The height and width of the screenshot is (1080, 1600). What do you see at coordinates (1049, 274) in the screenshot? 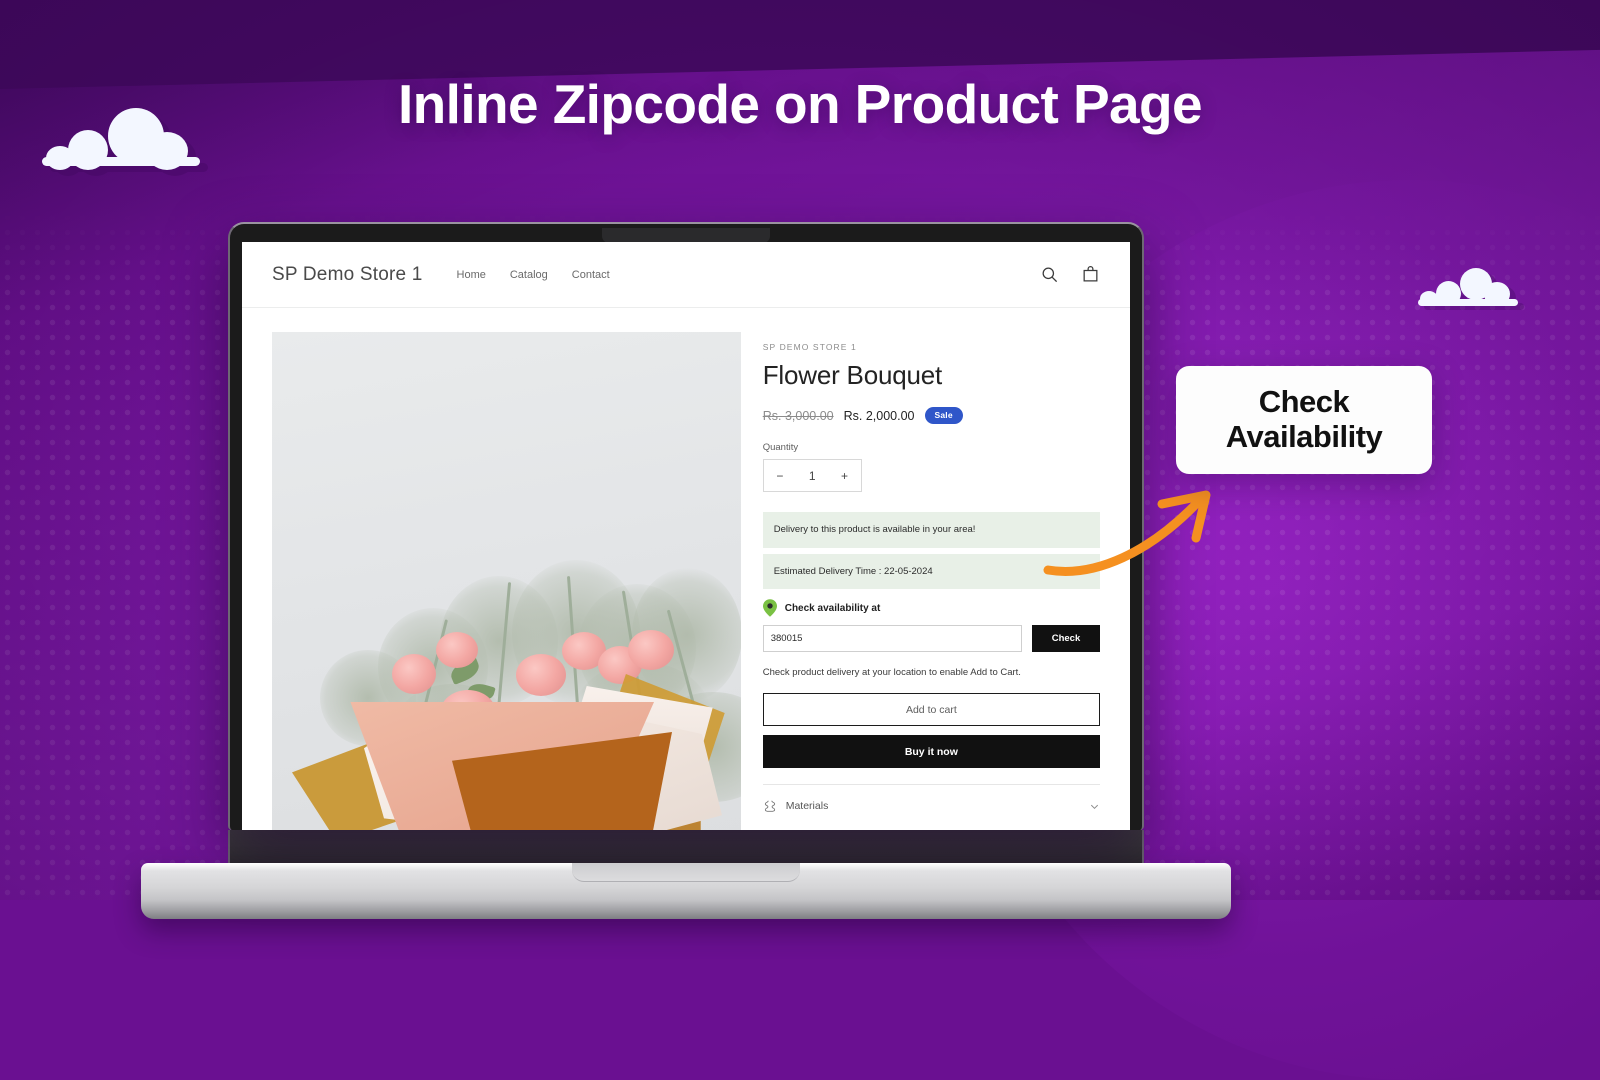
I see `search-icon` at bounding box center [1049, 274].